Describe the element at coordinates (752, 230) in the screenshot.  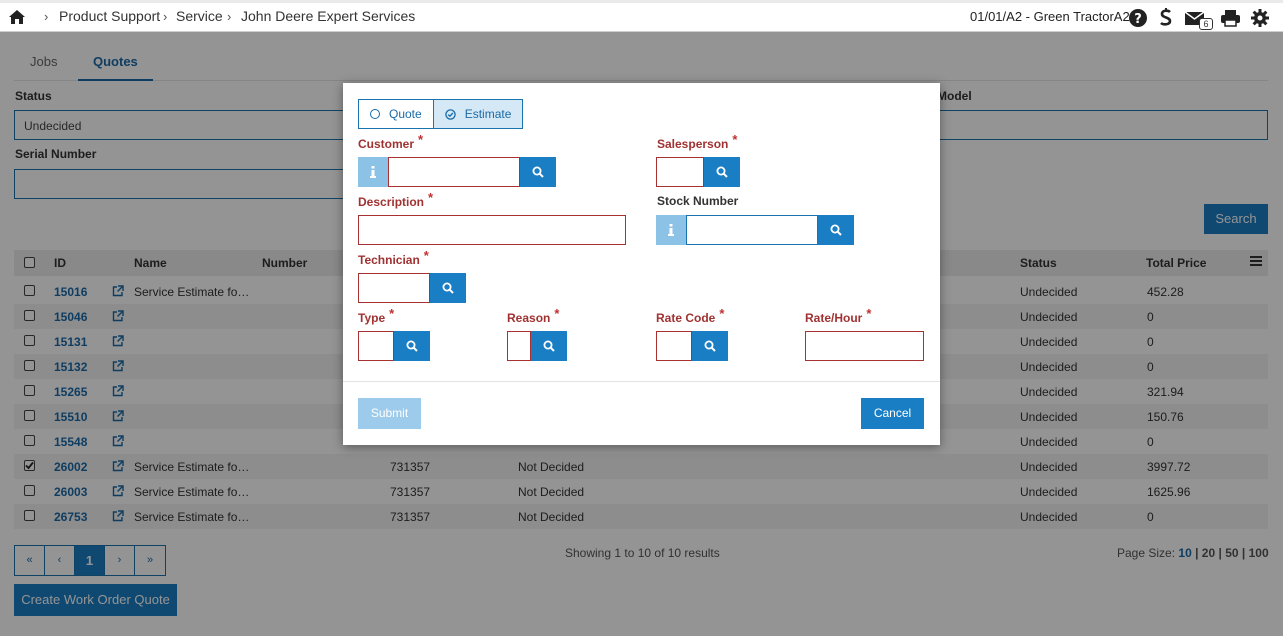
I see `stock-number-input` at that location.